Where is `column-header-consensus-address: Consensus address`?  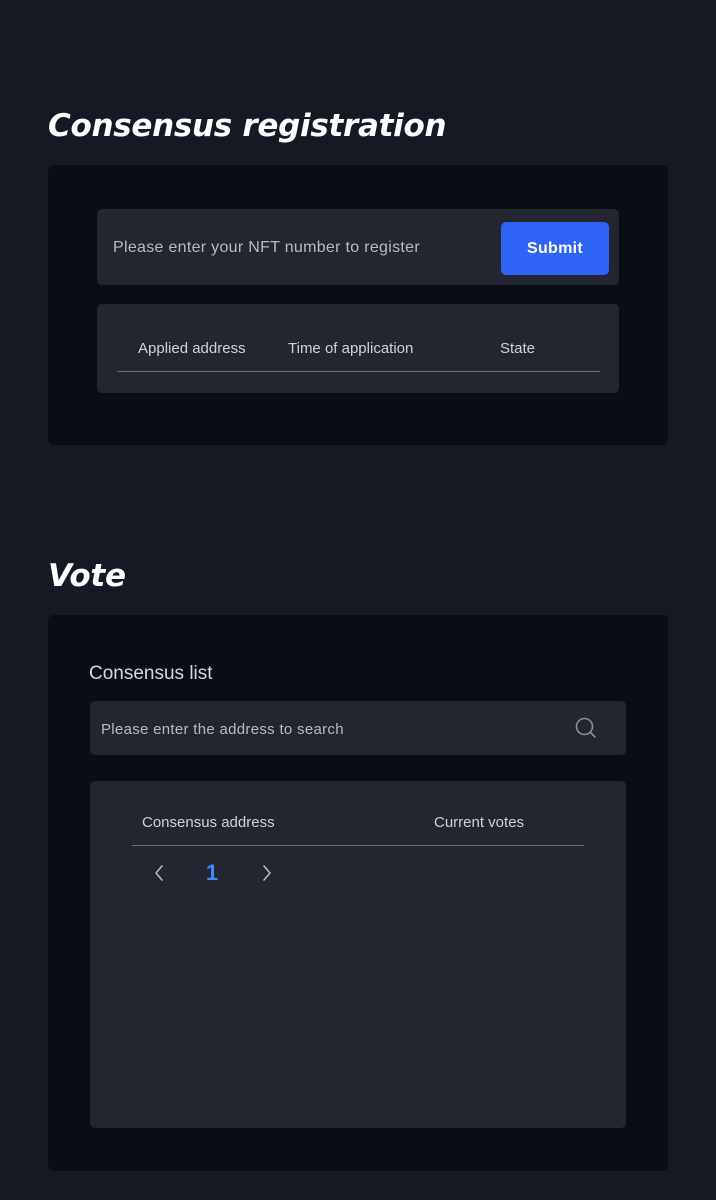 column-header-consensus-address: Consensus address is located at coordinates (208, 822).